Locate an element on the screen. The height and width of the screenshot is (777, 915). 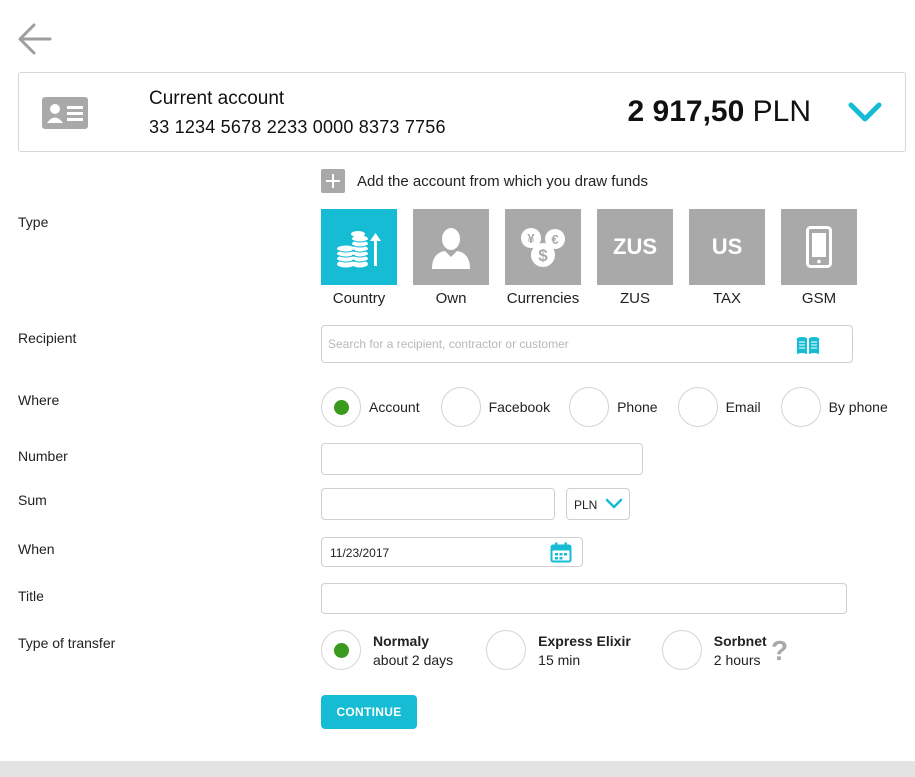
where-option-label: Facebook is located at coordinates (519, 407).